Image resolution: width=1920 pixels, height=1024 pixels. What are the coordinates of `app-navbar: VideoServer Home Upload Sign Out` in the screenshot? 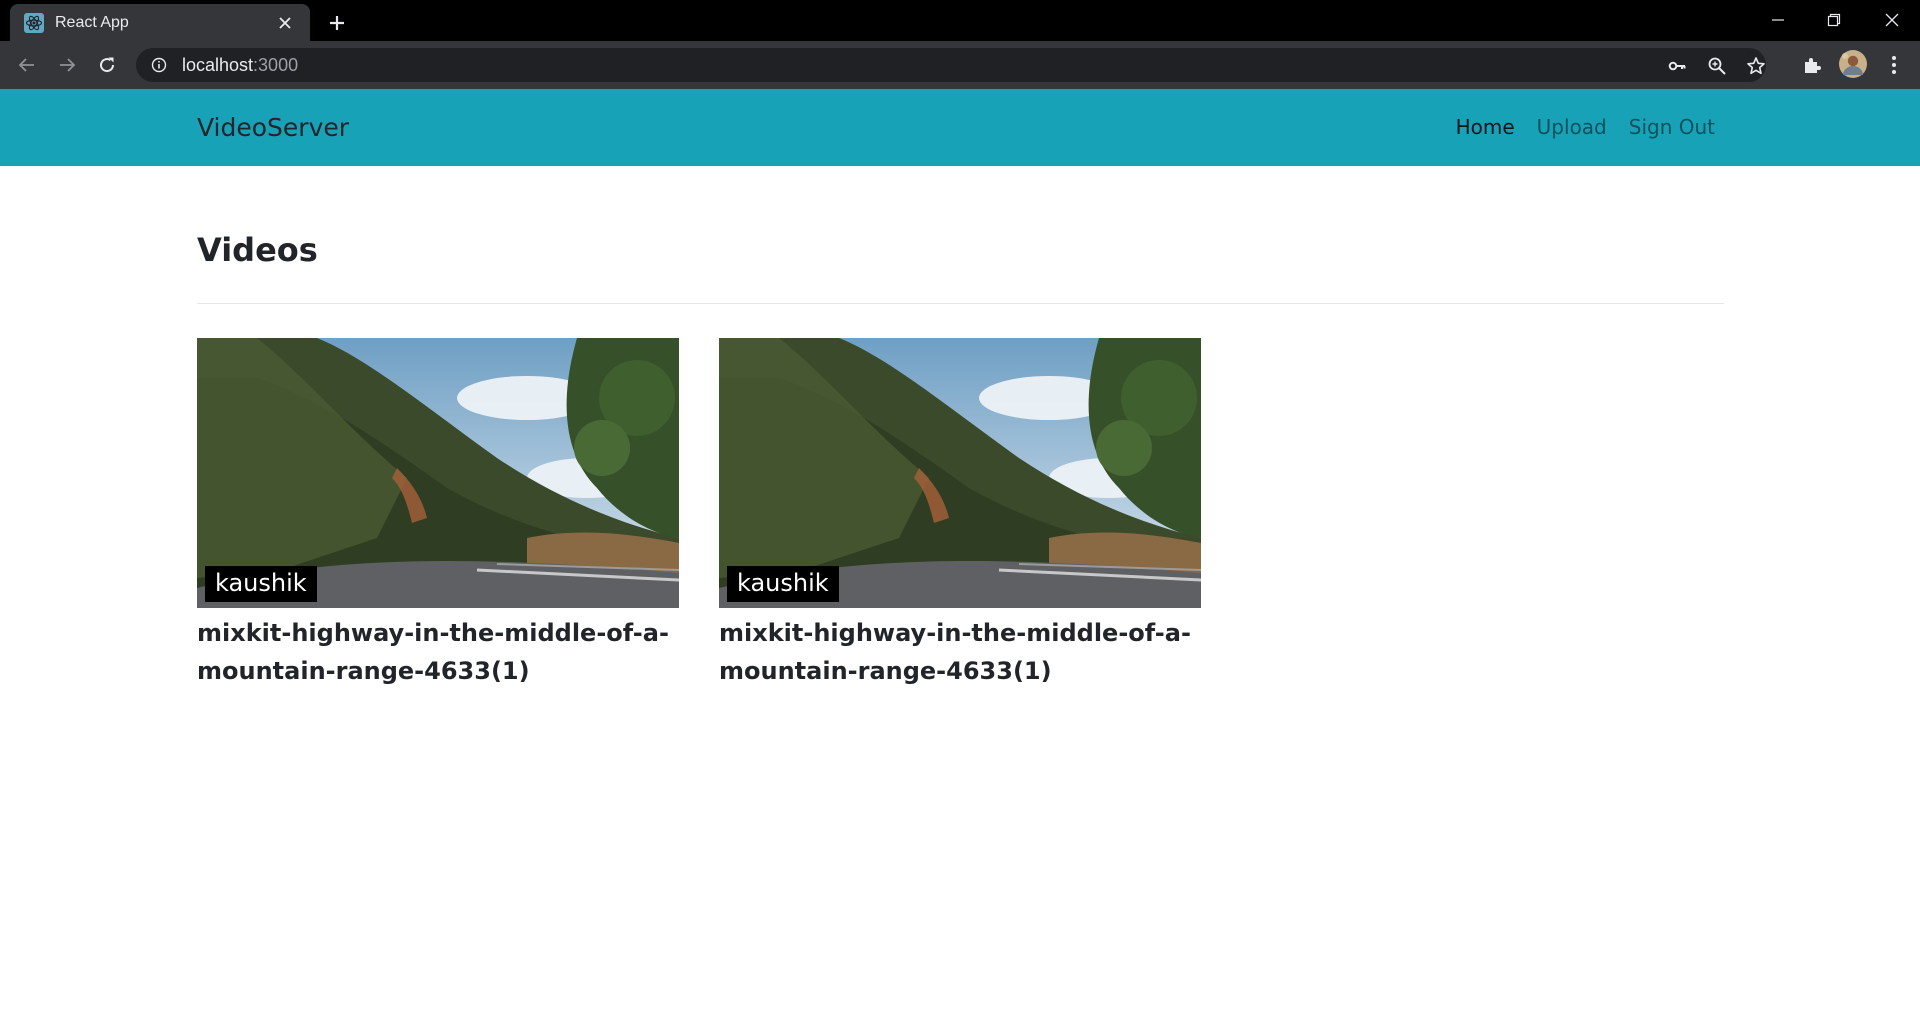 It's located at (960, 127).